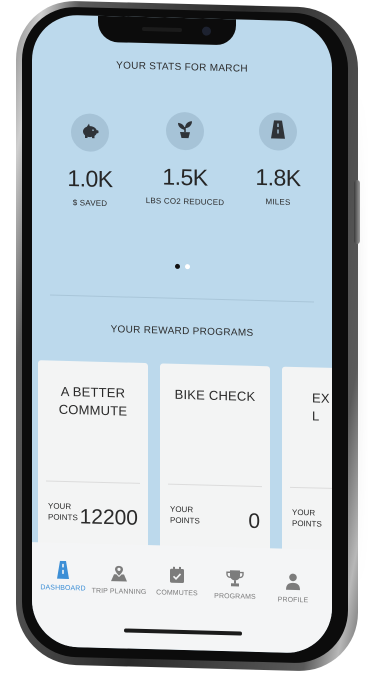 This screenshot has width=368, height=679. I want to click on reward-card-partial: EX L YOUR POINTS, so click(307, 461).